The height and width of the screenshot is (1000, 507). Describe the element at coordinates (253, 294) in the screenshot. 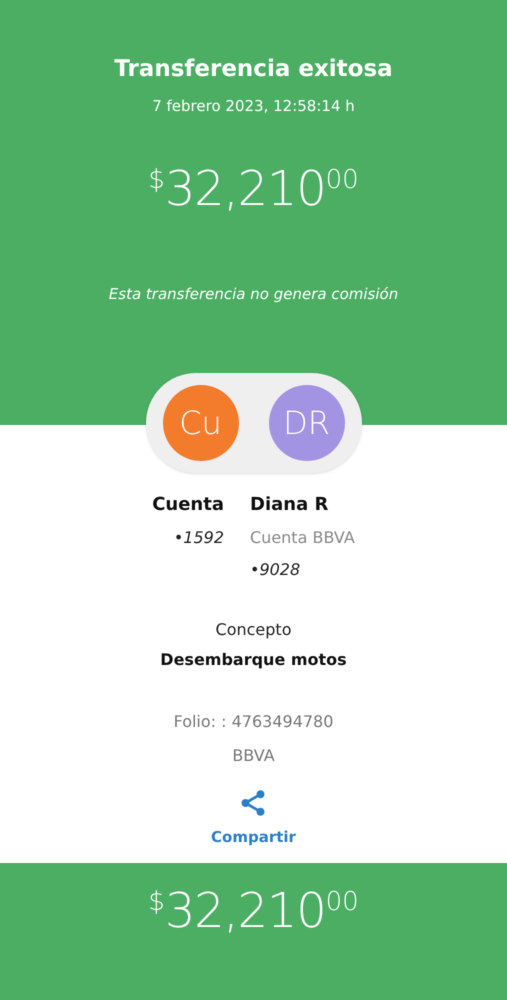

I see `commission-note: Esta transferencia no genera comisión` at that location.